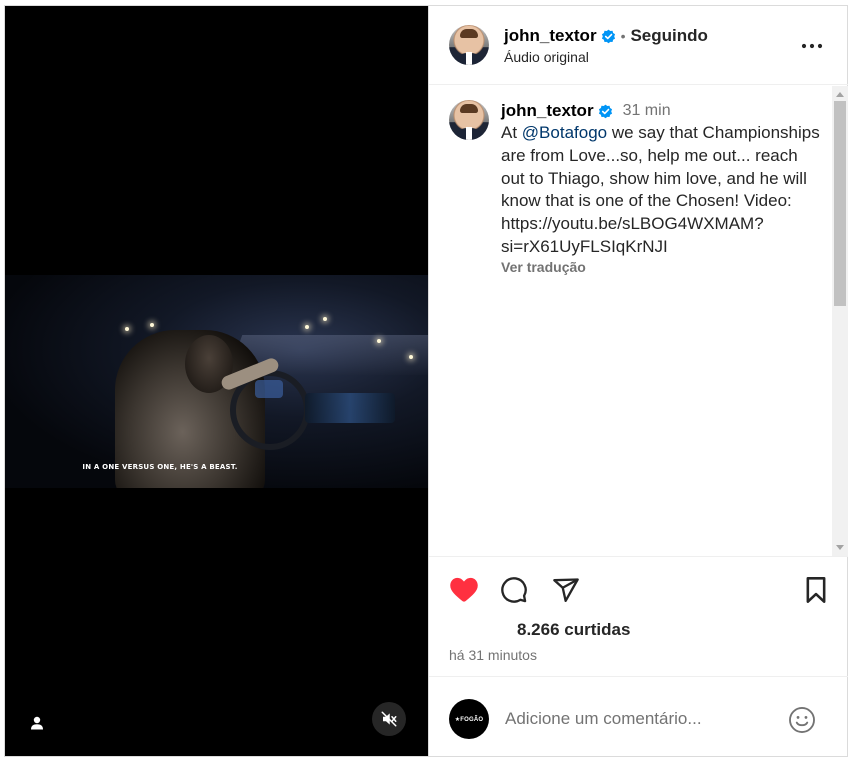 The width and height of the screenshot is (852, 764). I want to click on caption-author-avatar, so click(469, 120).